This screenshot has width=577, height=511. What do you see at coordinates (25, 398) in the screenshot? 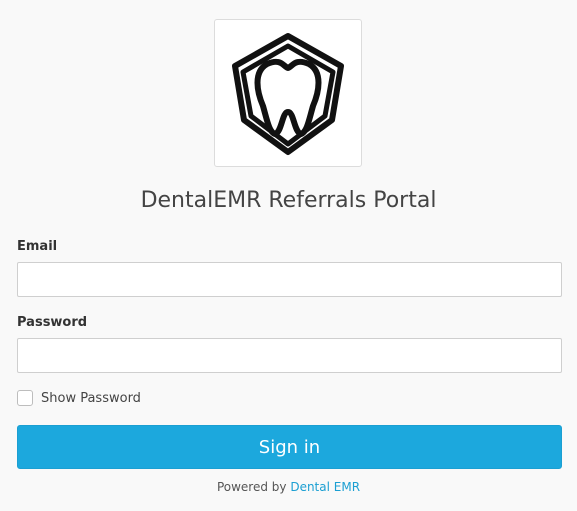
I see `show-password-checkbox` at bounding box center [25, 398].